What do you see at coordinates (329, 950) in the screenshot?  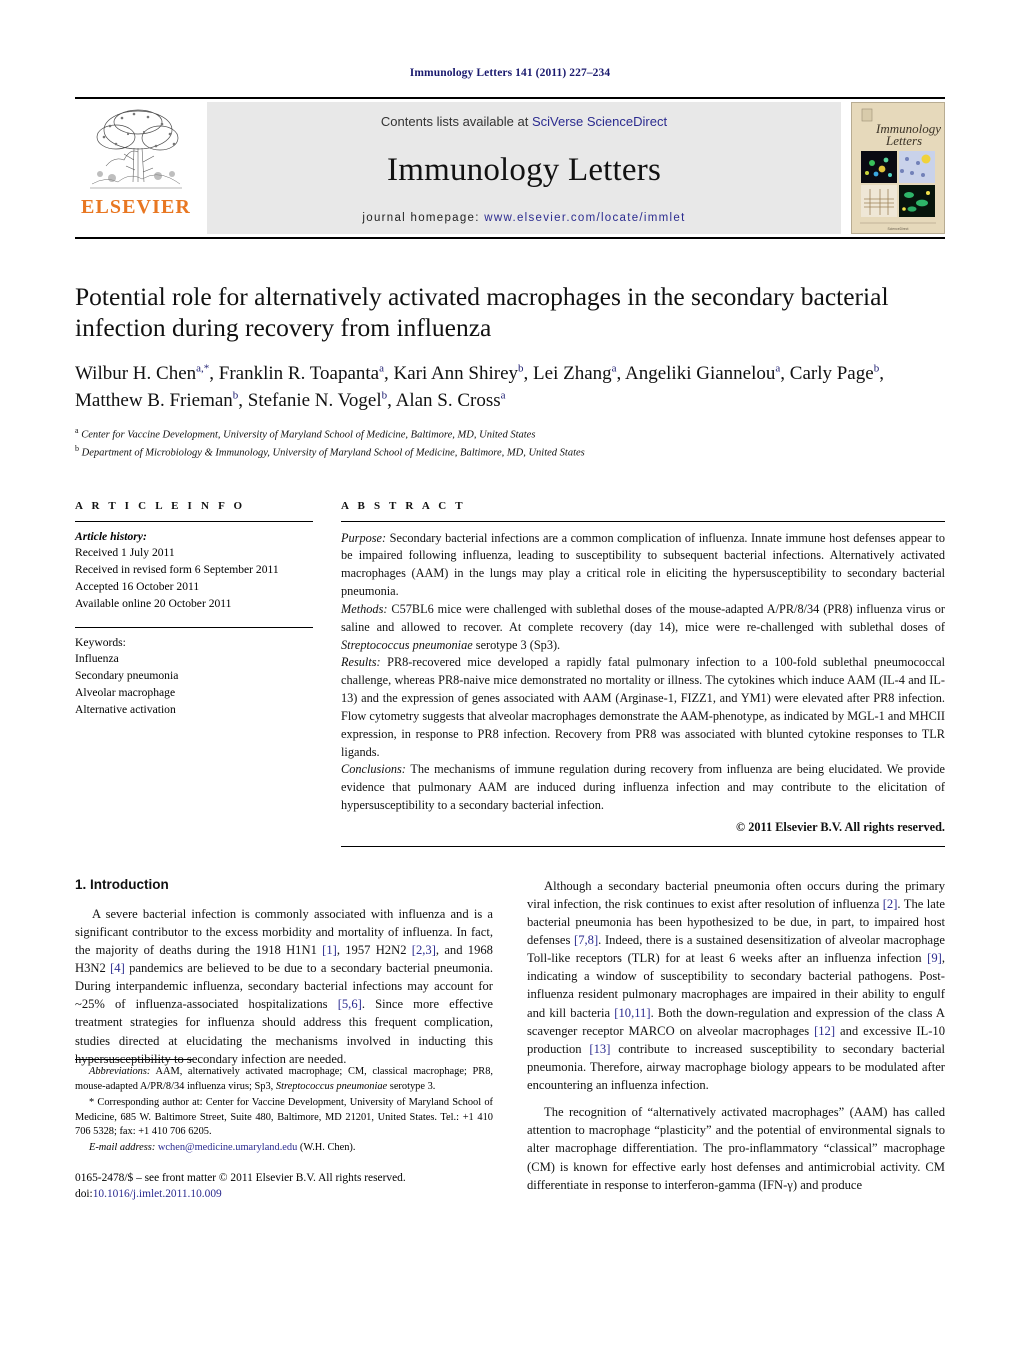 I see `citation-ref: [1]` at bounding box center [329, 950].